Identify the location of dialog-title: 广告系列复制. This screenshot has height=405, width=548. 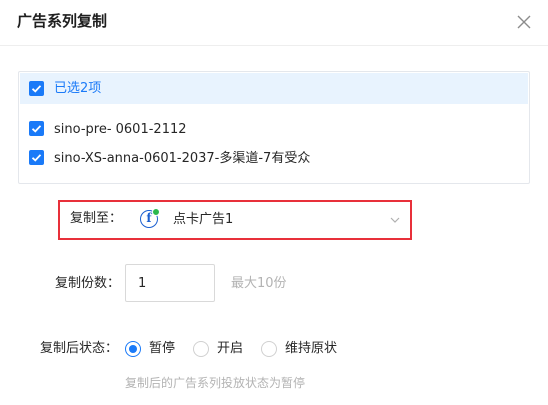
(62, 21).